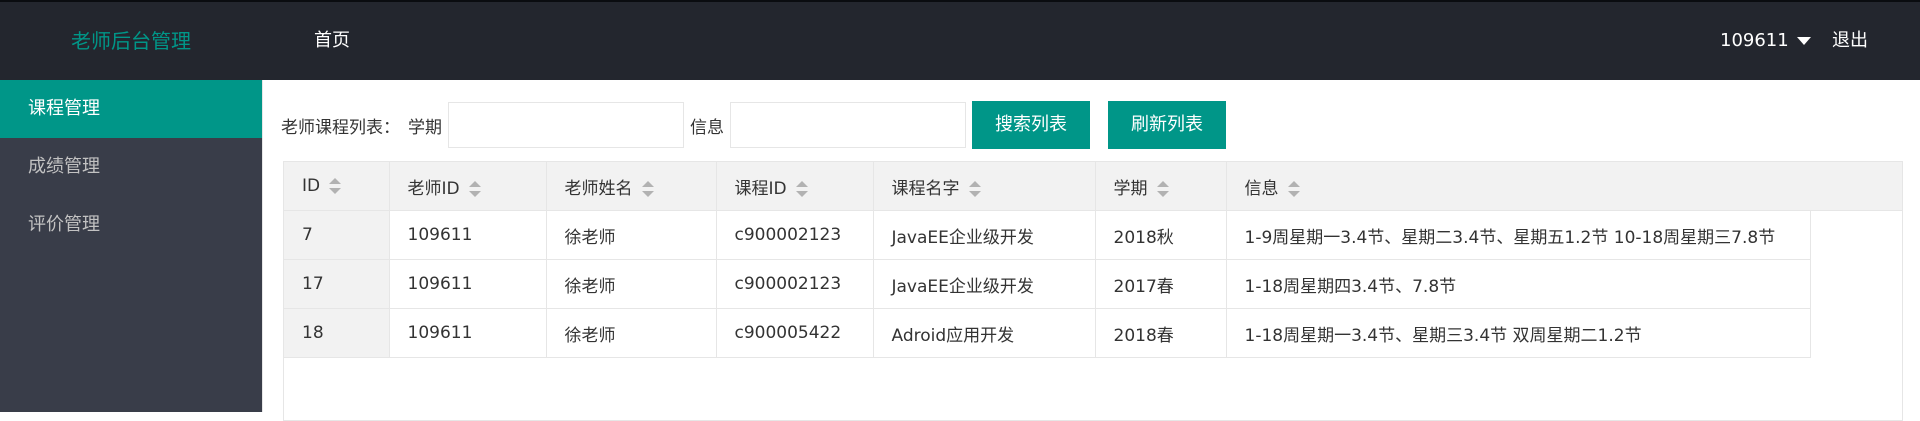 Image resolution: width=1920 pixels, height=421 pixels. I want to click on cell-course-name: Adroid应用开发, so click(984, 333).